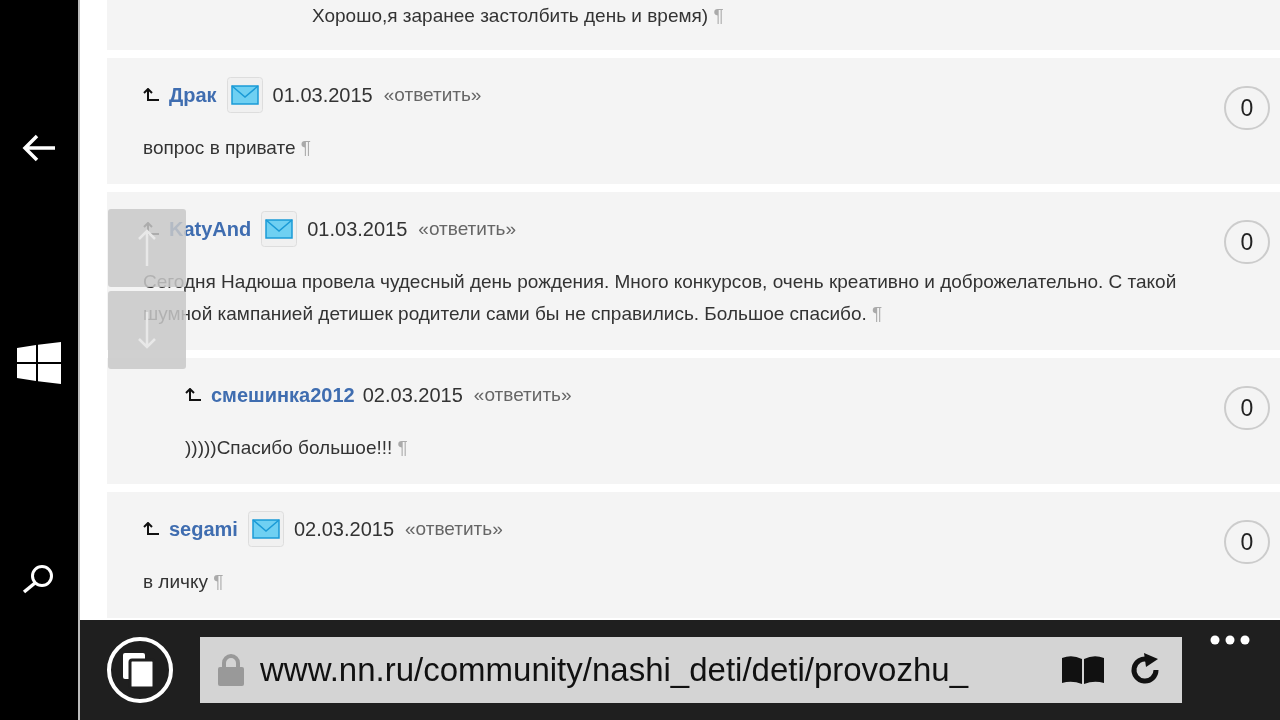 This screenshot has height=720, width=1280. What do you see at coordinates (231, 670) in the screenshot?
I see `lock-icon` at bounding box center [231, 670].